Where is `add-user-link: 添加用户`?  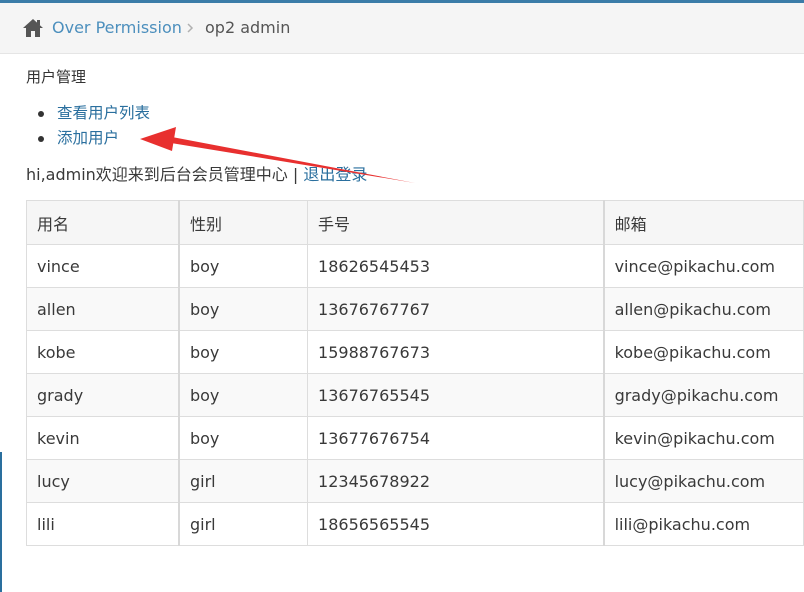
add-user-link: 添加用户 is located at coordinates (88, 138).